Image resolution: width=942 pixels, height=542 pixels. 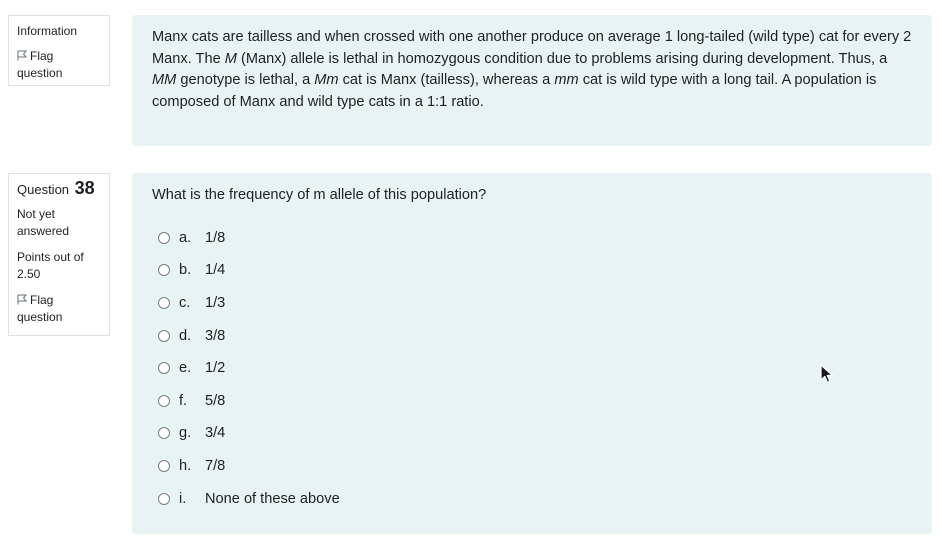 What do you see at coordinates (215, 237) in the screenshot?
I see `answer-text: 1/8` at bounding box center [215, 237].